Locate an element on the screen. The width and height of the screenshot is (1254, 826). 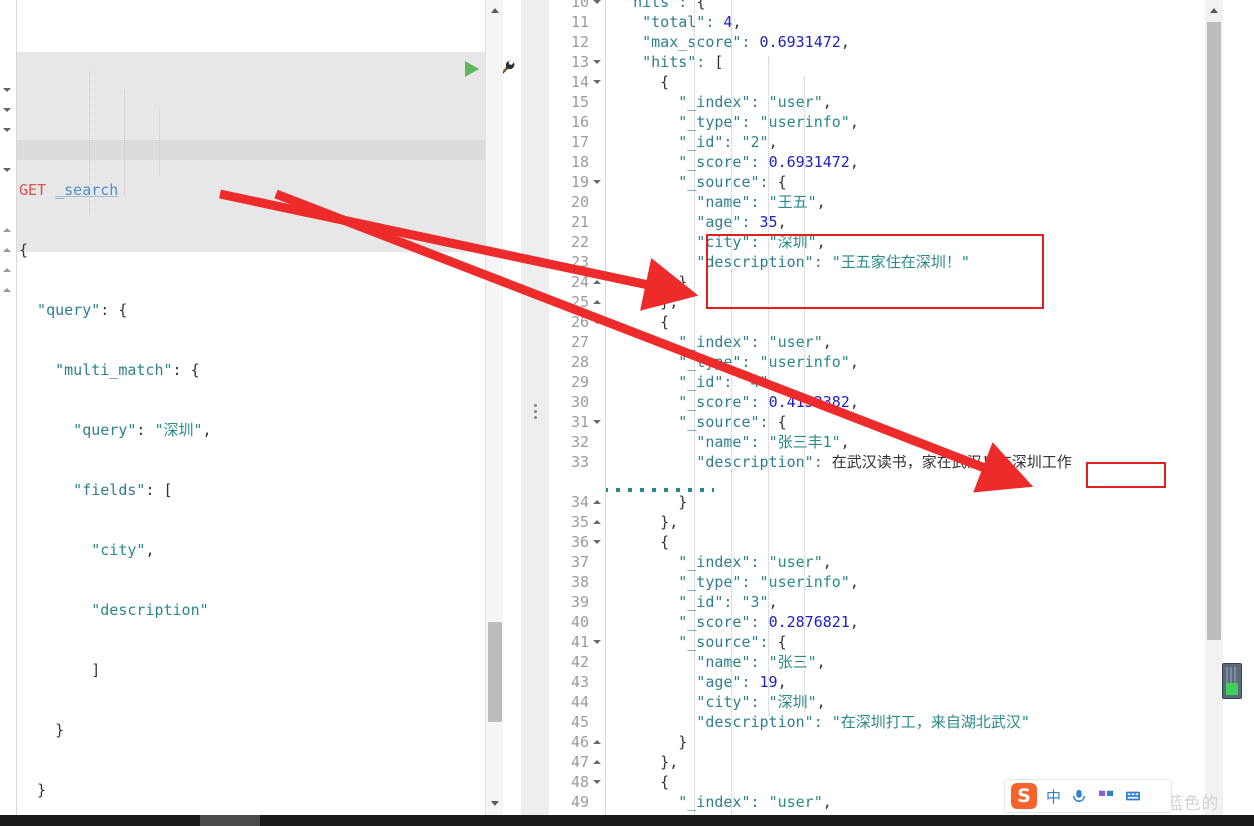
response-line: "_score": 0.6931472, is located at coordinates (768, 162).